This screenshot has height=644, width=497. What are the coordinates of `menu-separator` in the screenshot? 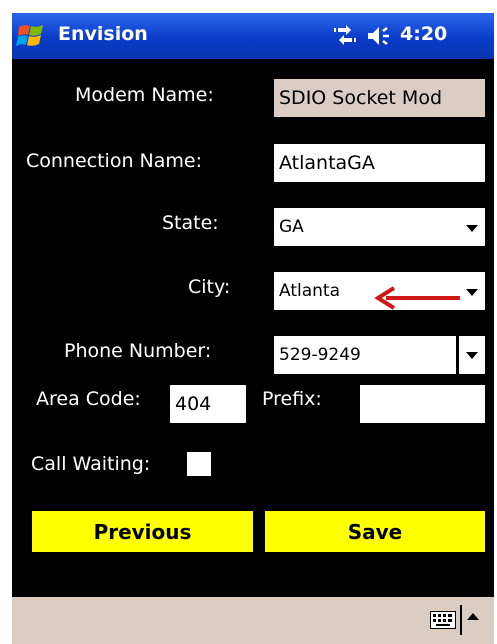 It's located at (461, 620).